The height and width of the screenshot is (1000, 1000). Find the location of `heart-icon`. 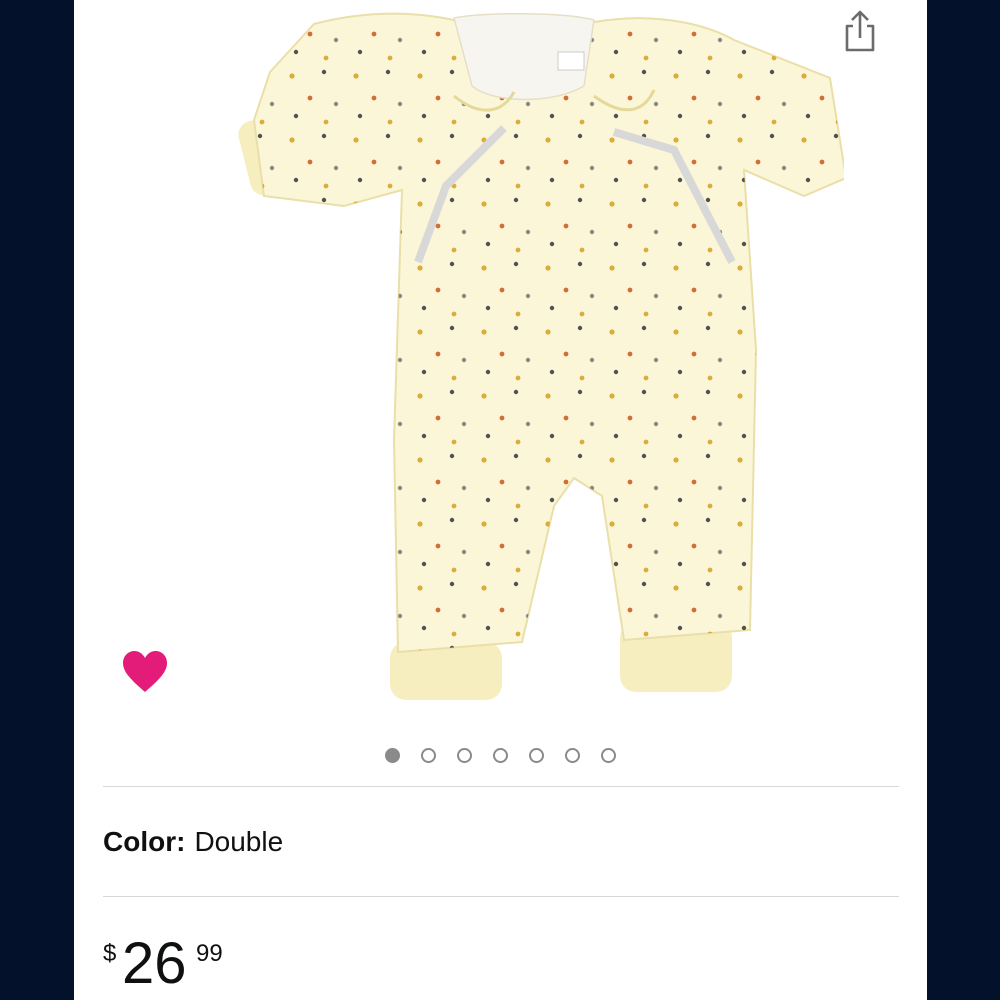

heart-icon is located at coordinates (145, 671).